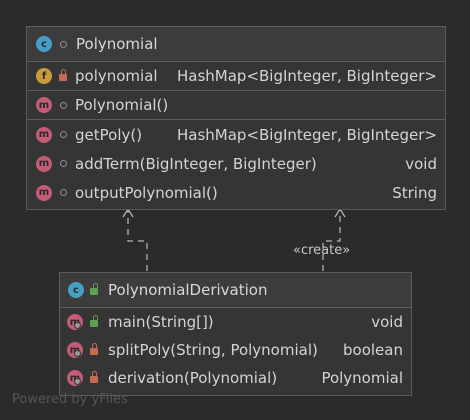 Image resolution: width=470 pixels, height=420 pixels. What do you see at coordinates (213, 350) in the screenshot?
I see `method-name: splitPoly(String, Polynomial)` at bounding box center [213, 350].